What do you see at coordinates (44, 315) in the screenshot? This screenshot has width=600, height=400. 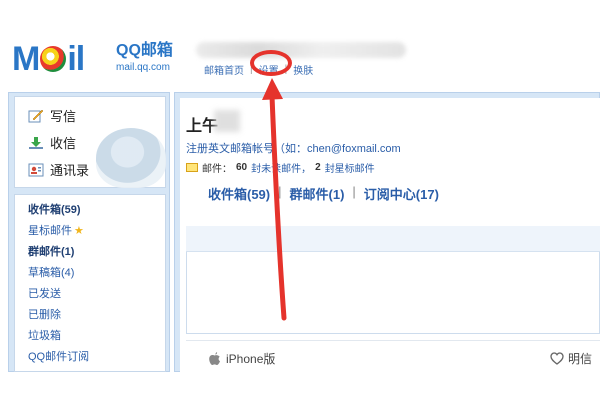 I see `folder-deleted: 已删除` at bounding box center [44, 315].